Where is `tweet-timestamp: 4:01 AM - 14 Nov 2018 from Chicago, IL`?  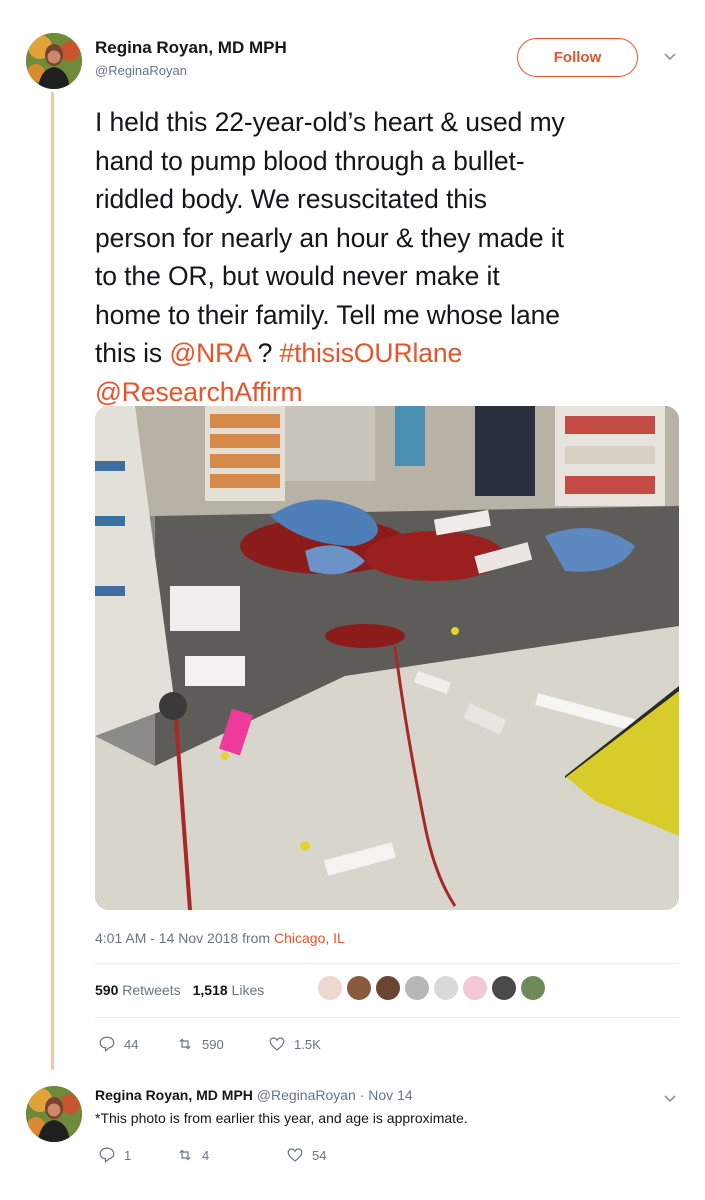 tweet-timestamp: 4:01 AM - 14 Nov 2018 from Chicago, IL is located at coordinates (220, 938).